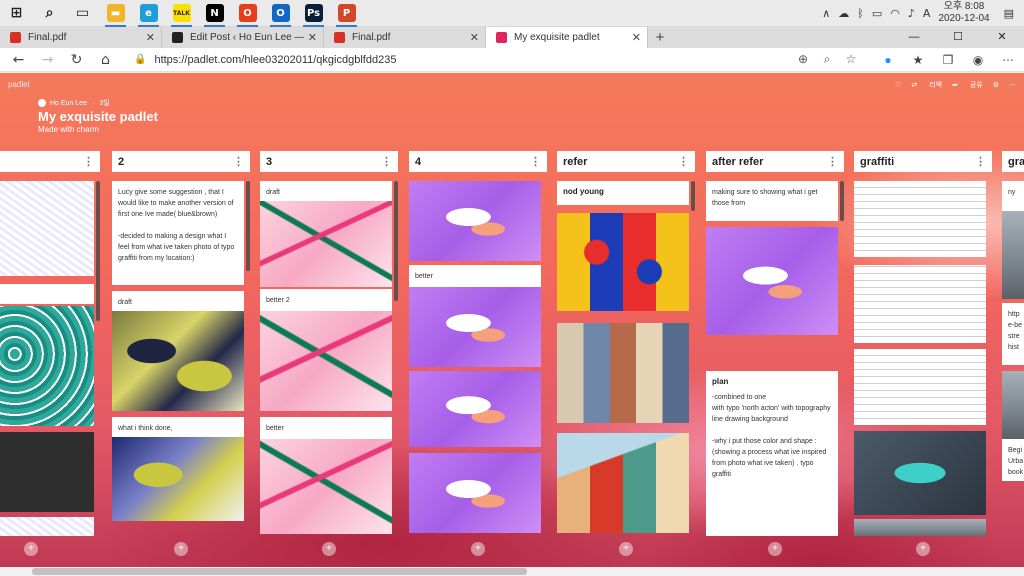 This screenshot has height=576, width=1024. Describe the element at coordinates (312, 37) in the screenshot. I see `tab-close-icon: ✕` at that location.